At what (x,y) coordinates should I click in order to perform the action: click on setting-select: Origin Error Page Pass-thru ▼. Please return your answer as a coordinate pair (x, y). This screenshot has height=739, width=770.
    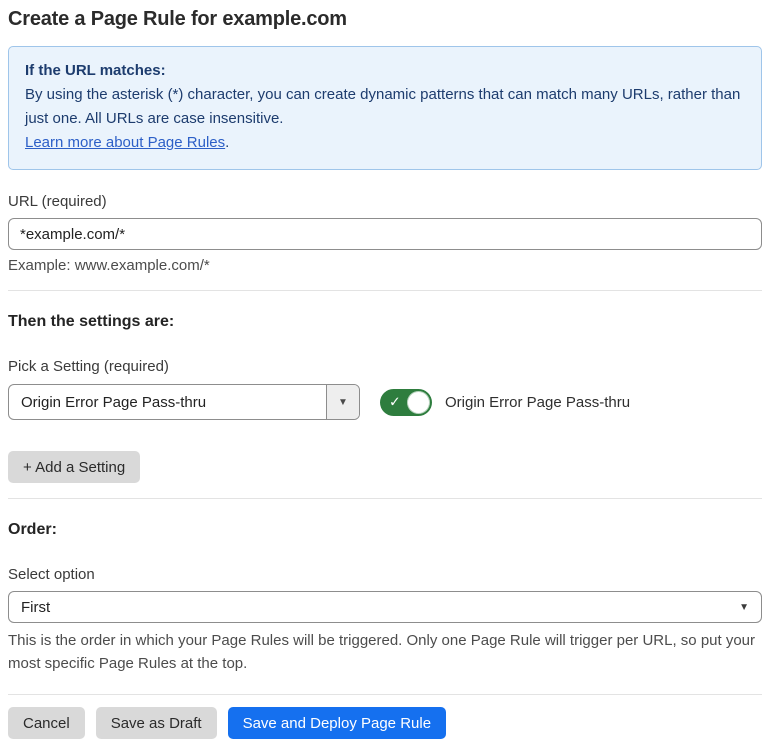
    Looking at the image, I should click on (184, 402).